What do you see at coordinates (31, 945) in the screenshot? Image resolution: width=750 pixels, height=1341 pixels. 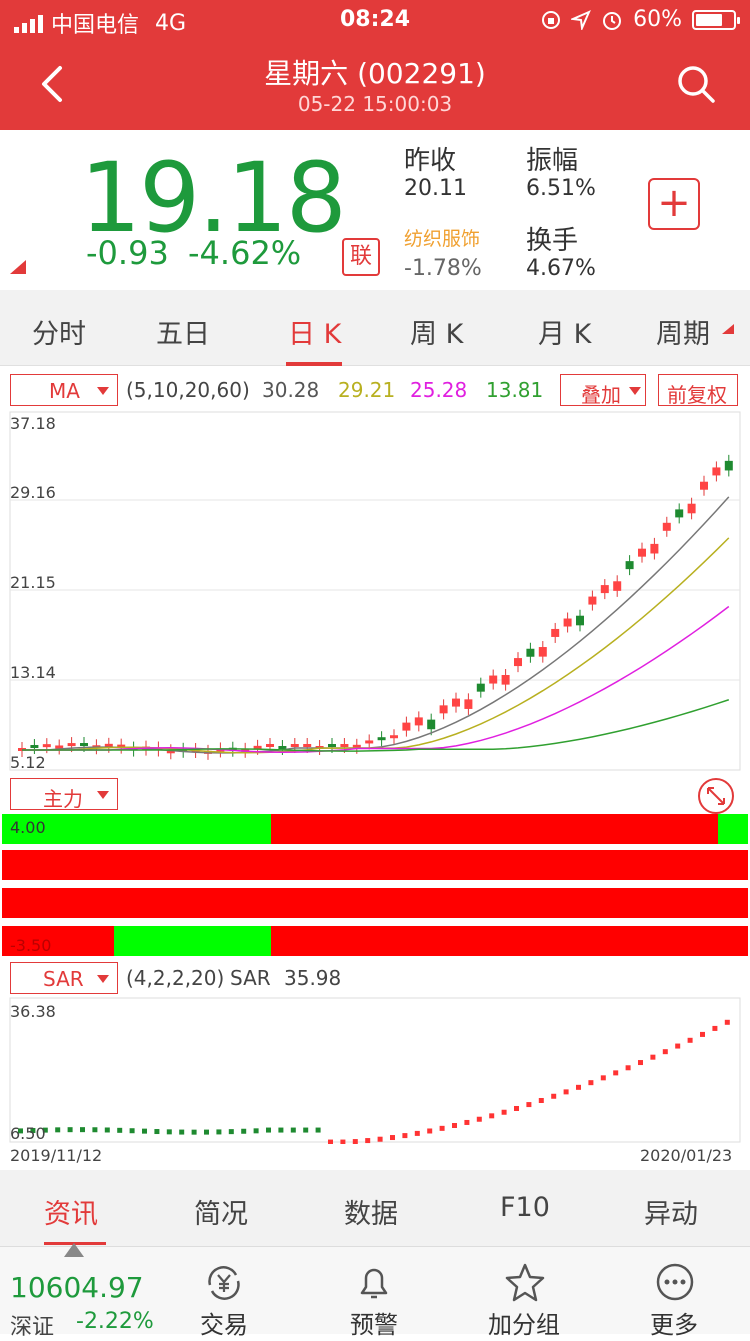 I see `main-force-bottom: -3.50` at bounding box center [31, 945].